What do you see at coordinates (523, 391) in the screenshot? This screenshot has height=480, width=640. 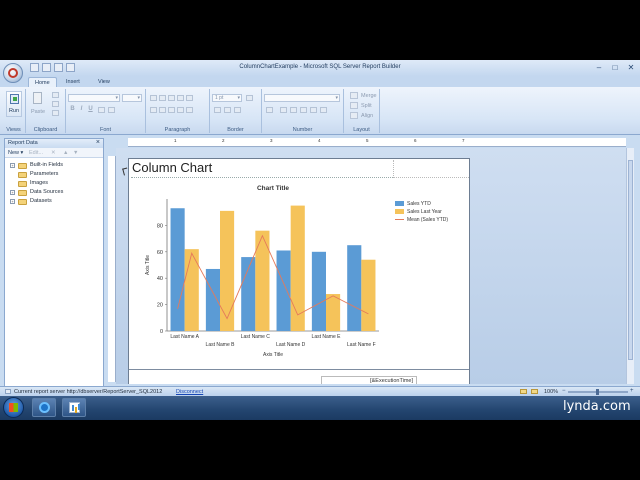 I see `design-view-icon` at bounding box center [523, 391].